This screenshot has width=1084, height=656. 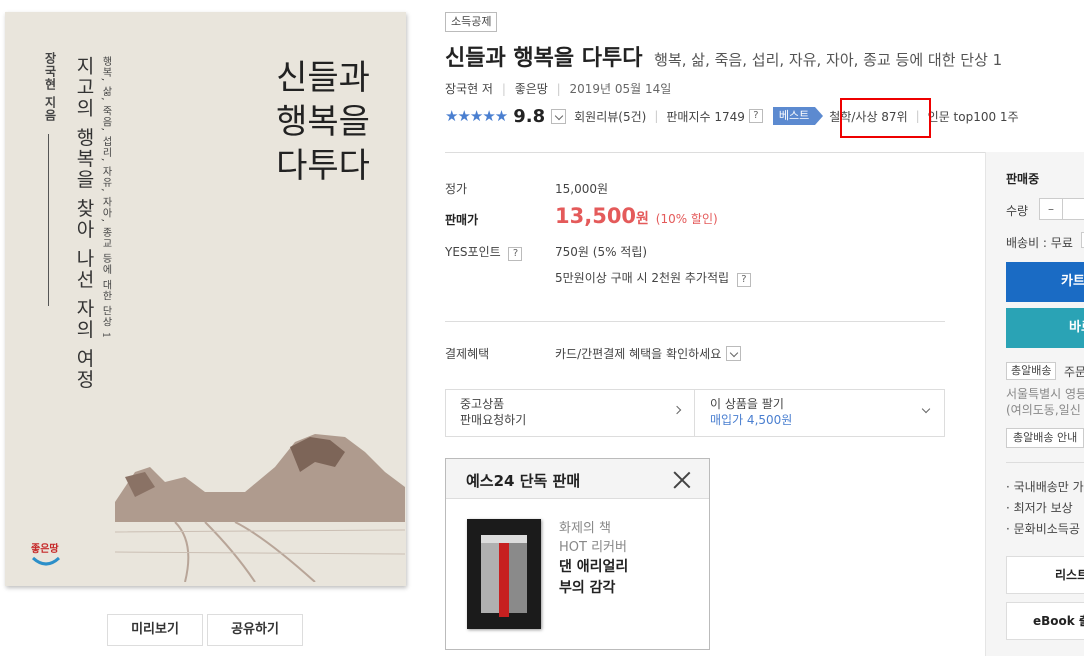 I want to click on benefit-label: 결제혜택, so click(x=467, y=354).